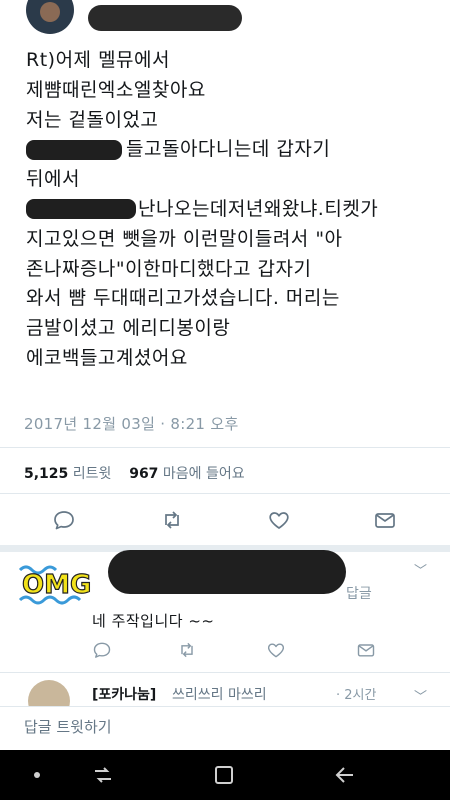  I want to click on like-count: 967, so click(143, 474).